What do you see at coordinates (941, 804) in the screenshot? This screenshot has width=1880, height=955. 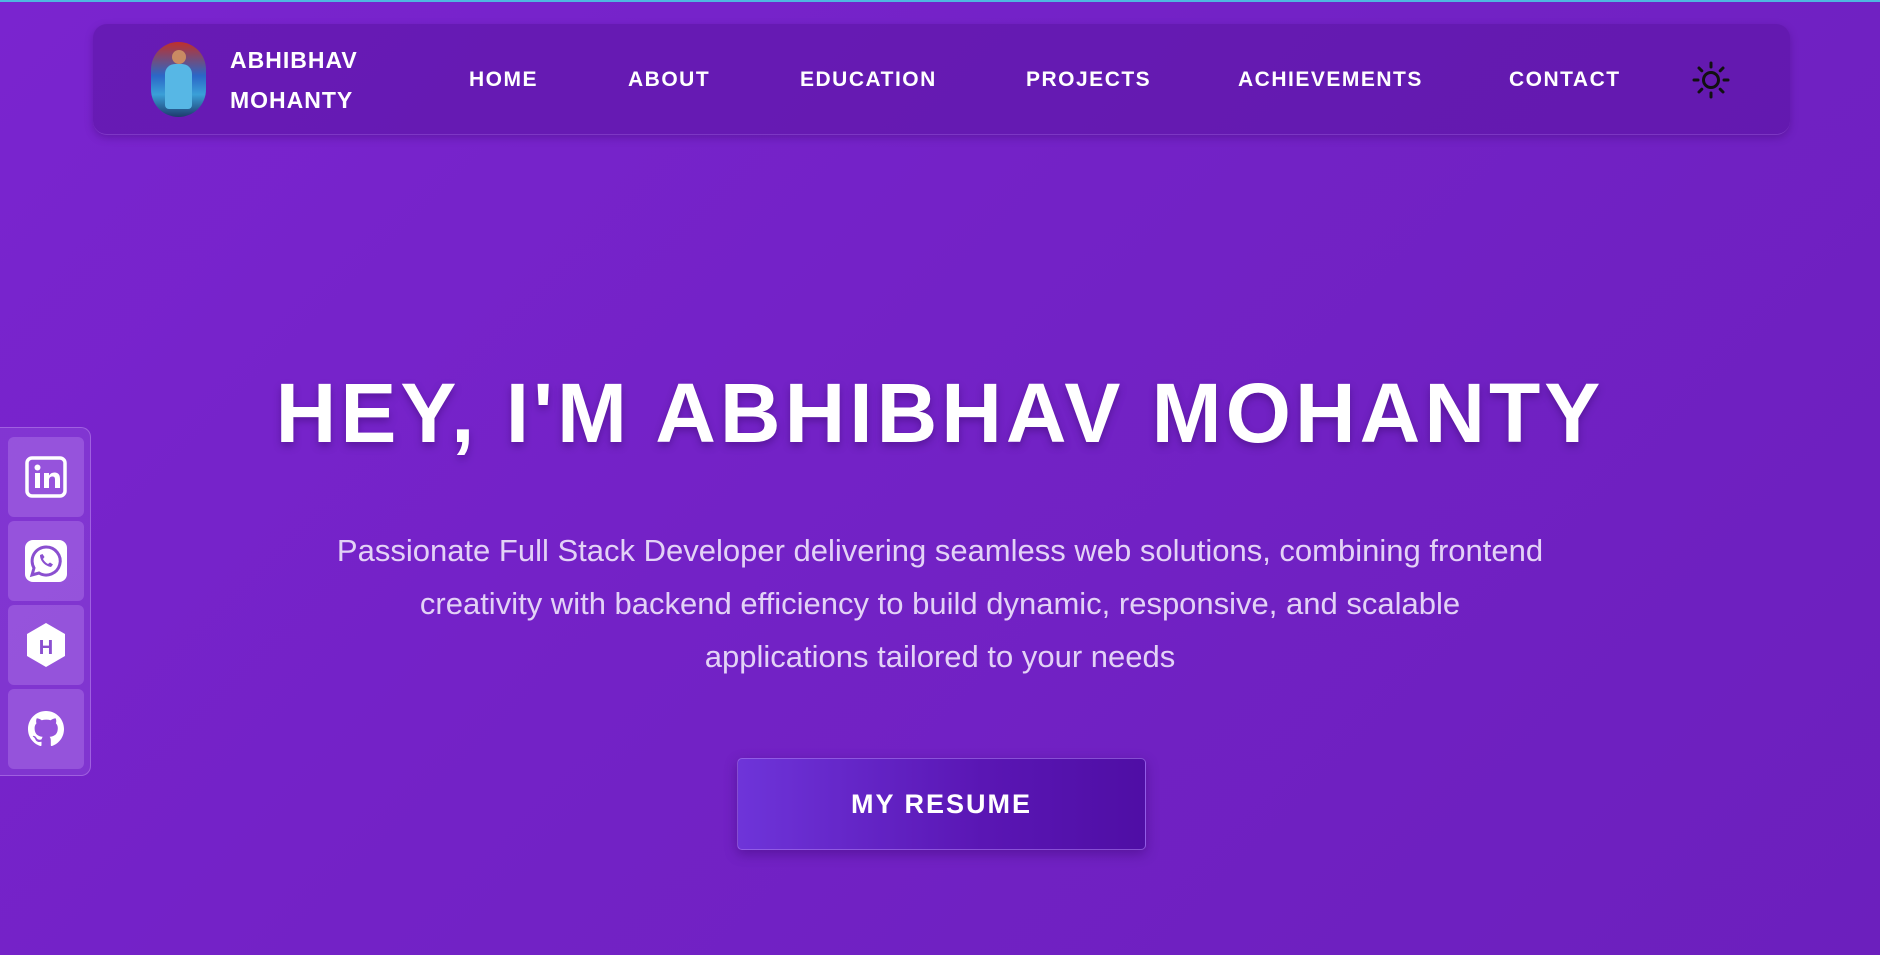 I see `resume-button: MY RESUME` at bounding box center [941, 804].